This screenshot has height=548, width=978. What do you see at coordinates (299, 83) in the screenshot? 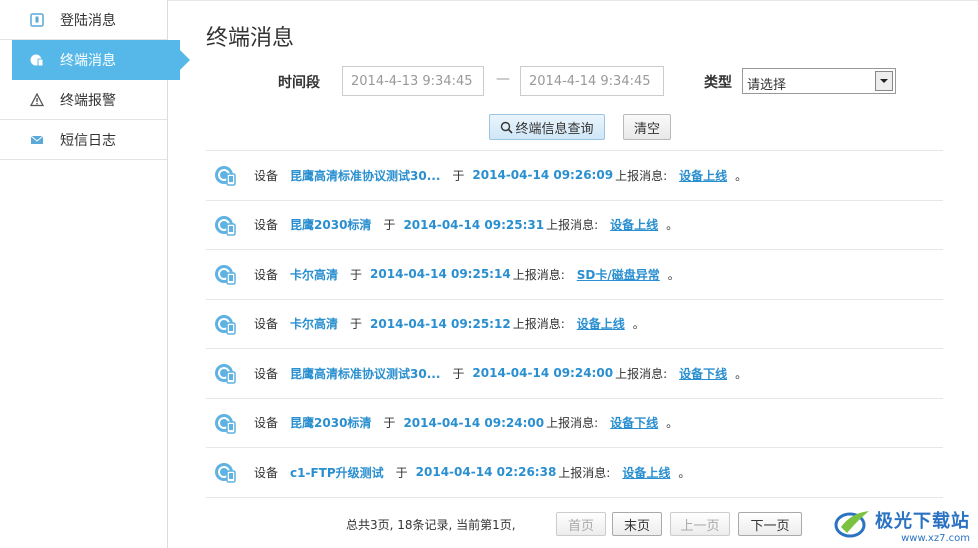
I see `period-label: 时间段` at bounding box center [299, 83].